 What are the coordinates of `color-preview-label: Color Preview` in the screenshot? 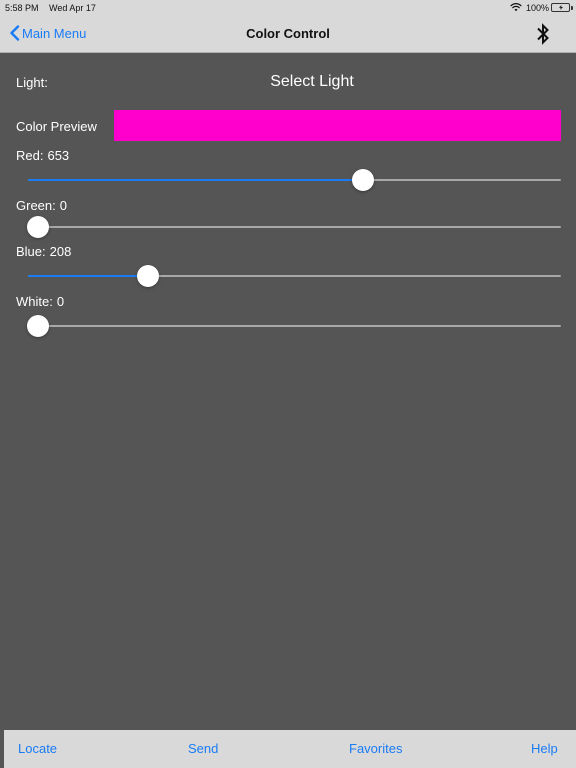 It's located at (56, 126).